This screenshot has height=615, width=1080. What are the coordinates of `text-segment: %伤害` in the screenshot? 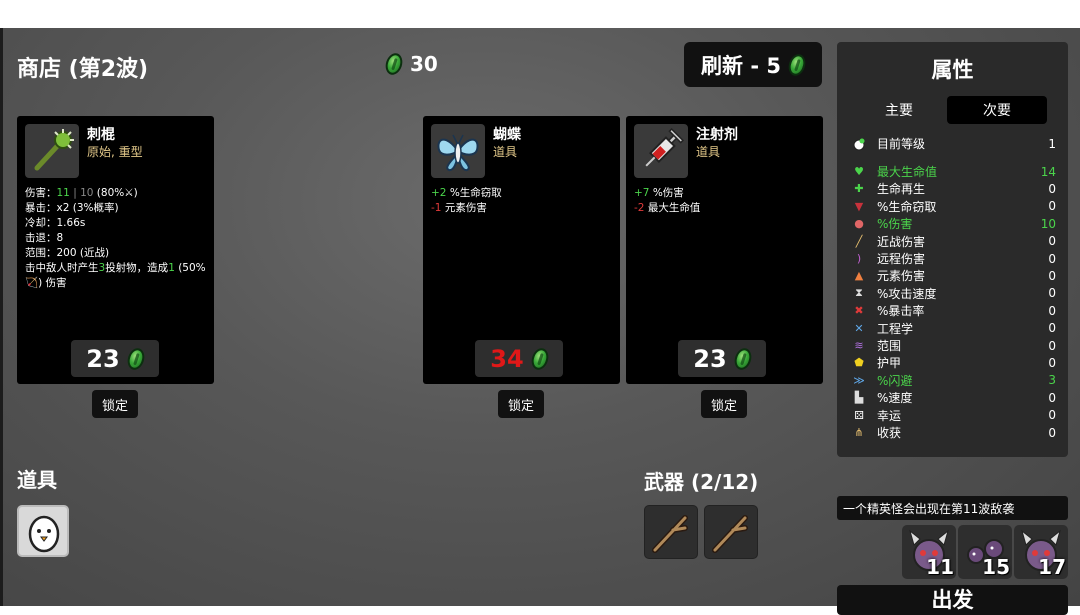 It's located at (666, 193).